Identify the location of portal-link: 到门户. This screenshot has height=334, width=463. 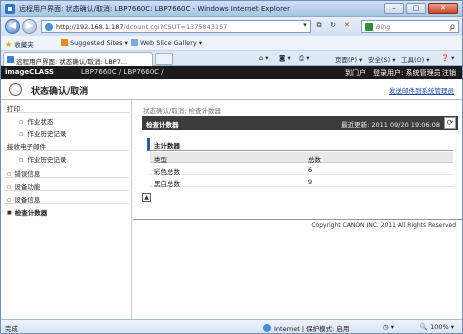
(355, 73).